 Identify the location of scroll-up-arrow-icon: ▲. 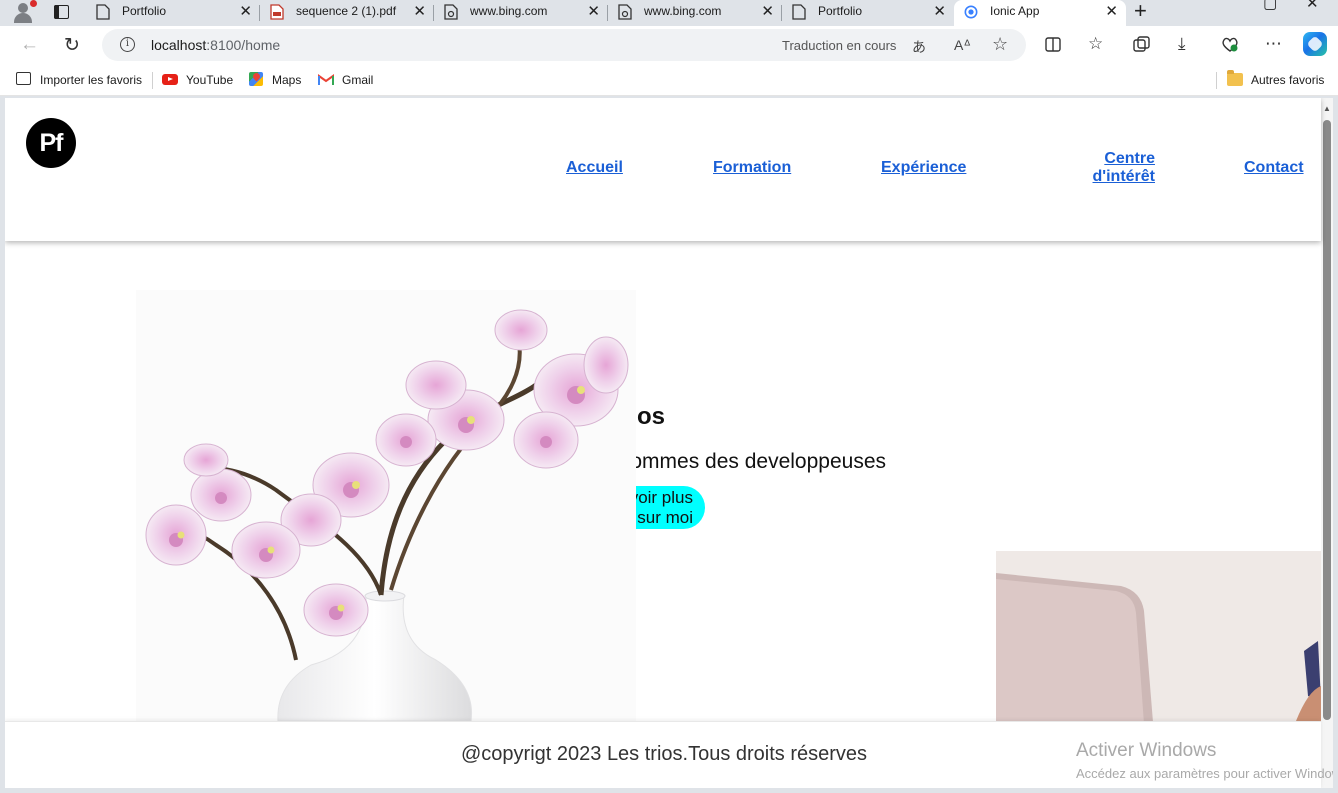
(1327, 108).